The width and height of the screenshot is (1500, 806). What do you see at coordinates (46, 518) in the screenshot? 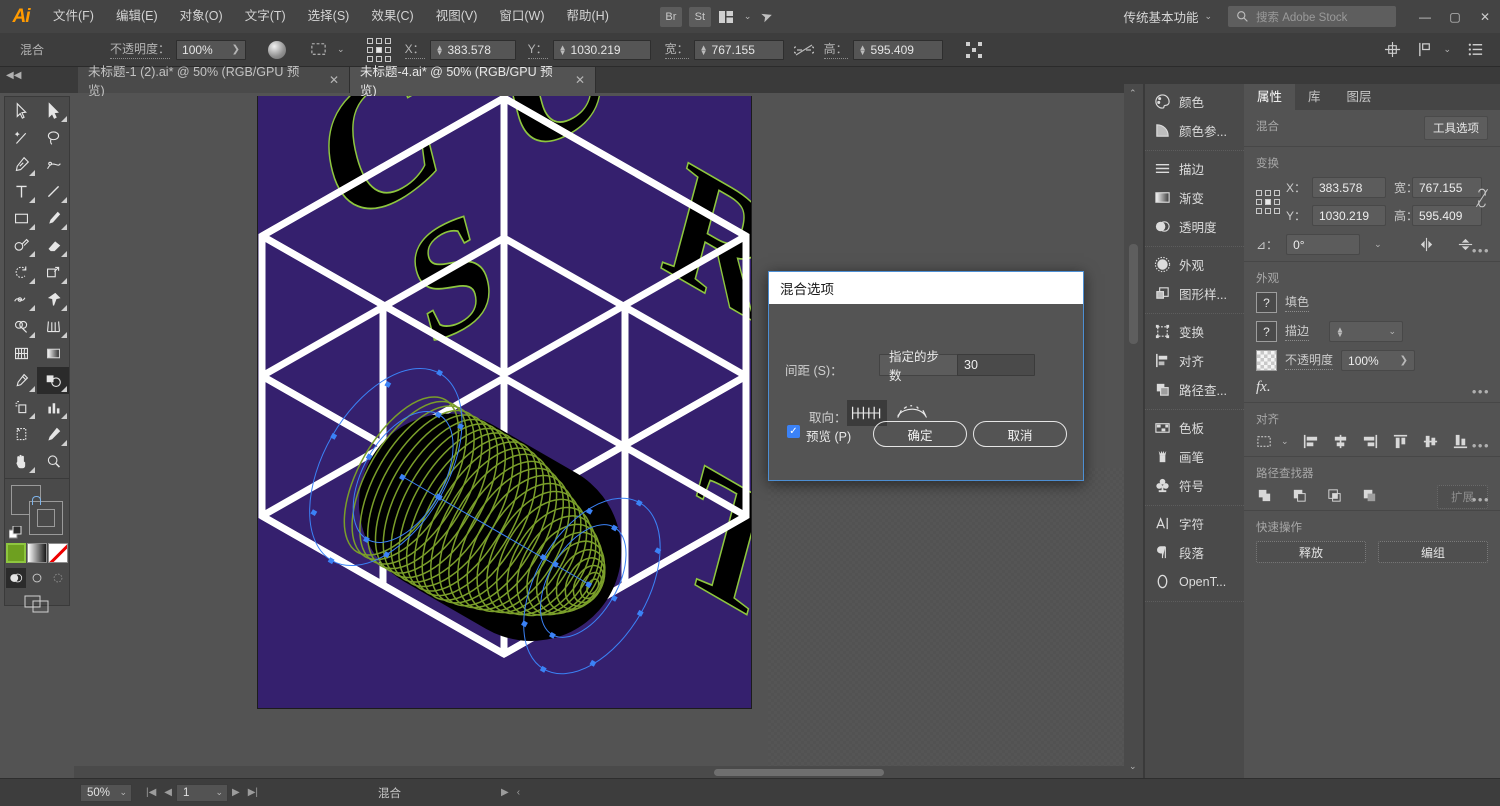
I see `fill-swatch` at bounding box center [46, 518].